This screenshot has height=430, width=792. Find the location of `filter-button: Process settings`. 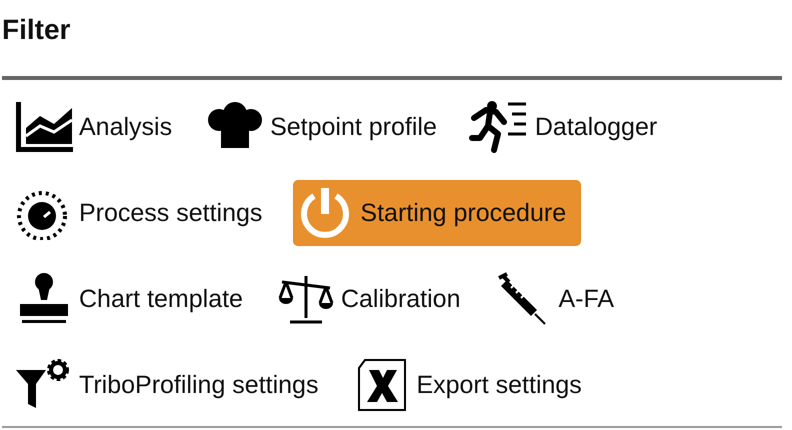

filter-button: Process settings is located at coordinates (145, 213).